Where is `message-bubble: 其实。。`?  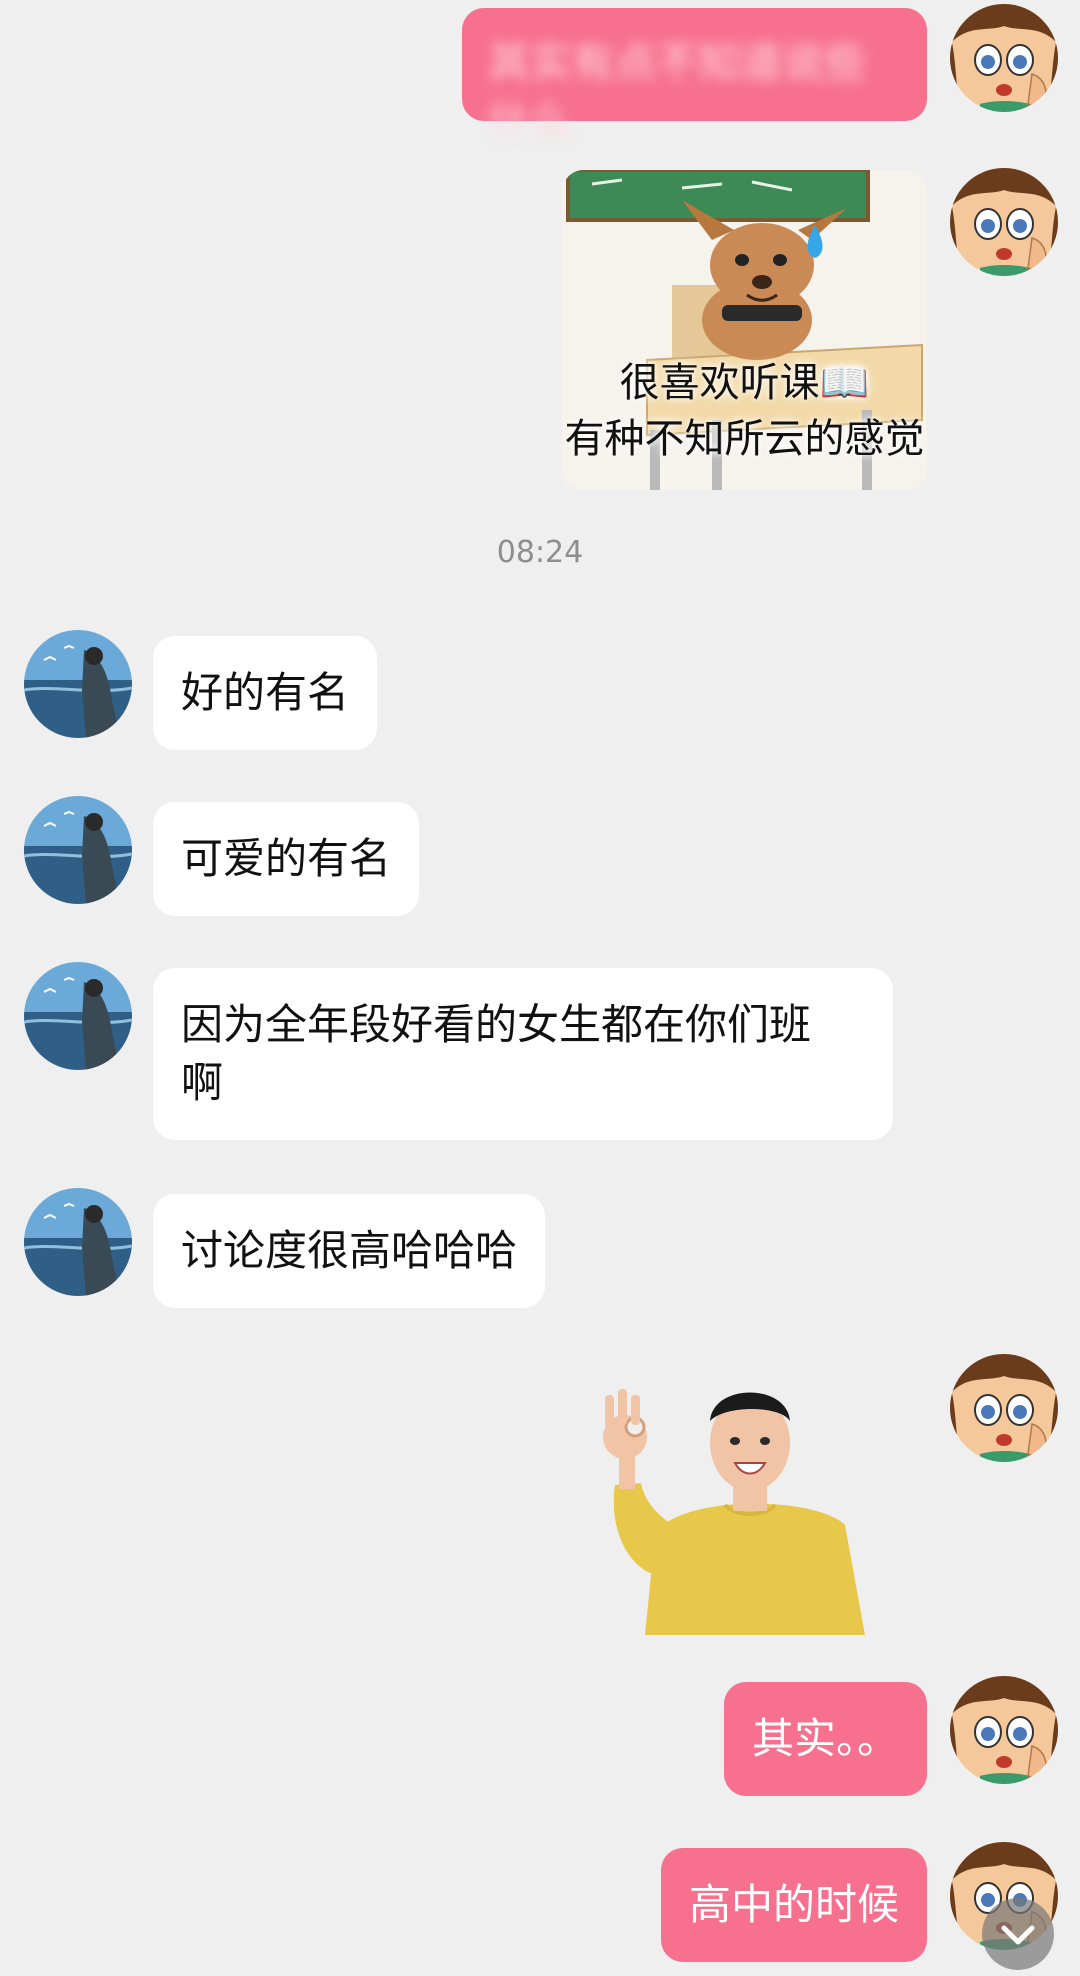
message-bubble: 其实。。 is located at coordinates (825, 1739).